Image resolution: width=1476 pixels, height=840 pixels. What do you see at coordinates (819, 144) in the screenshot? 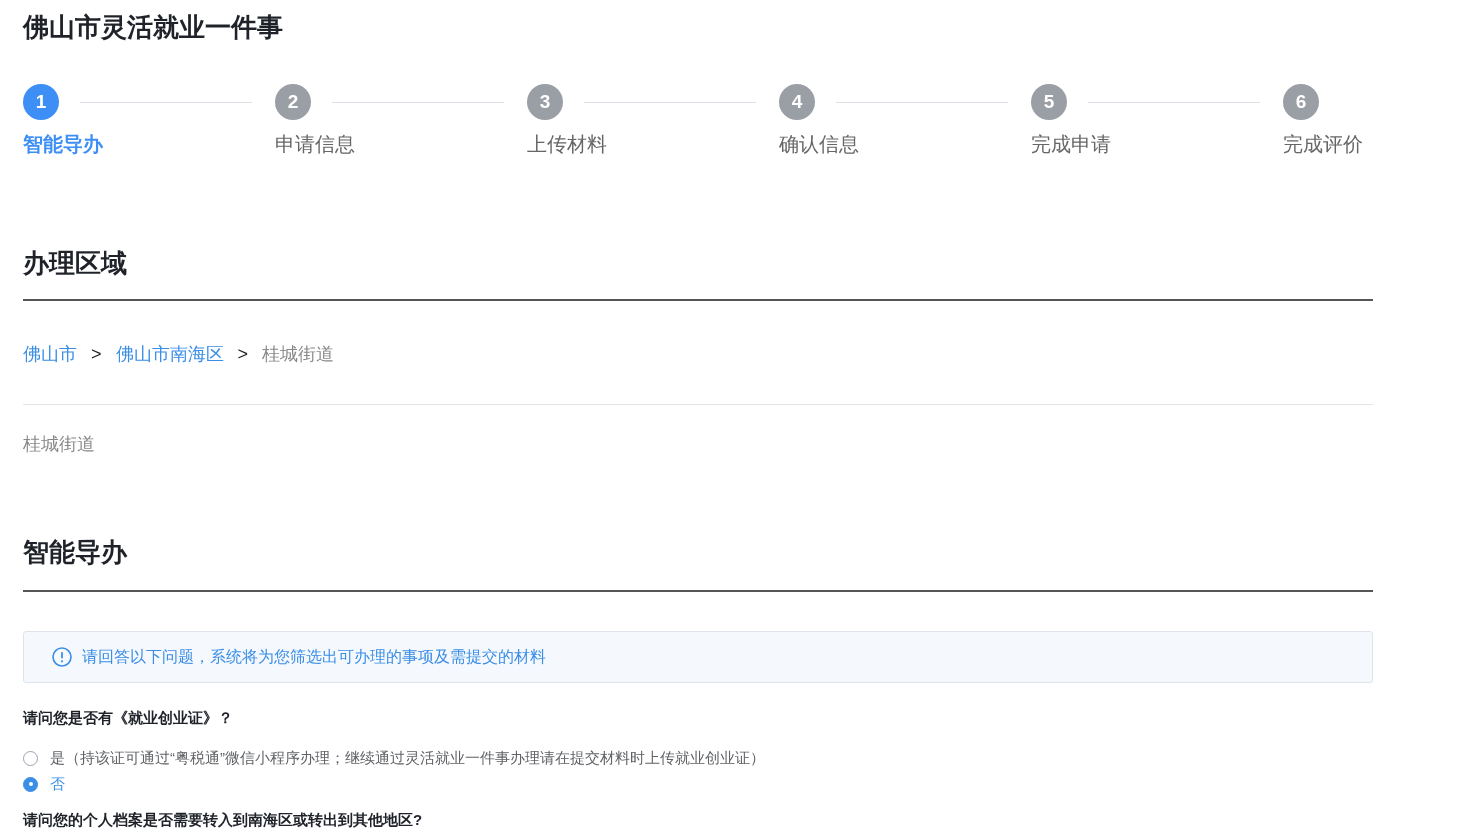
I see `step-label: 确认信息` at bounding box center [819, 144].